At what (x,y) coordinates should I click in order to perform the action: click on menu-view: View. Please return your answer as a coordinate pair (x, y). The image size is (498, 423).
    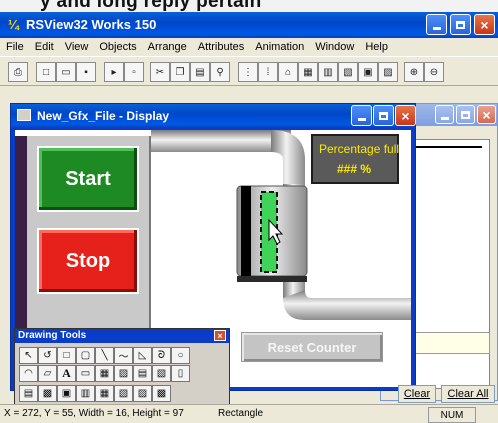
    Looking at the image, I should click on (77, 47).